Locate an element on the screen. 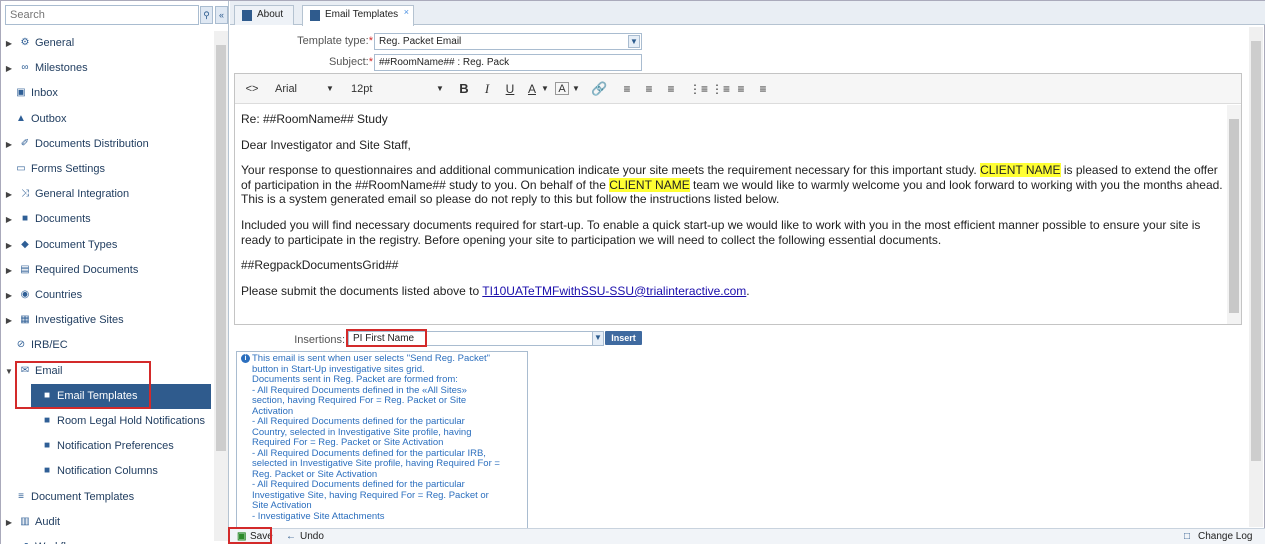 The width and height of the screenshot is (1265, 544). paperclip-icon: ✐ is located at coordinates (25, 143).